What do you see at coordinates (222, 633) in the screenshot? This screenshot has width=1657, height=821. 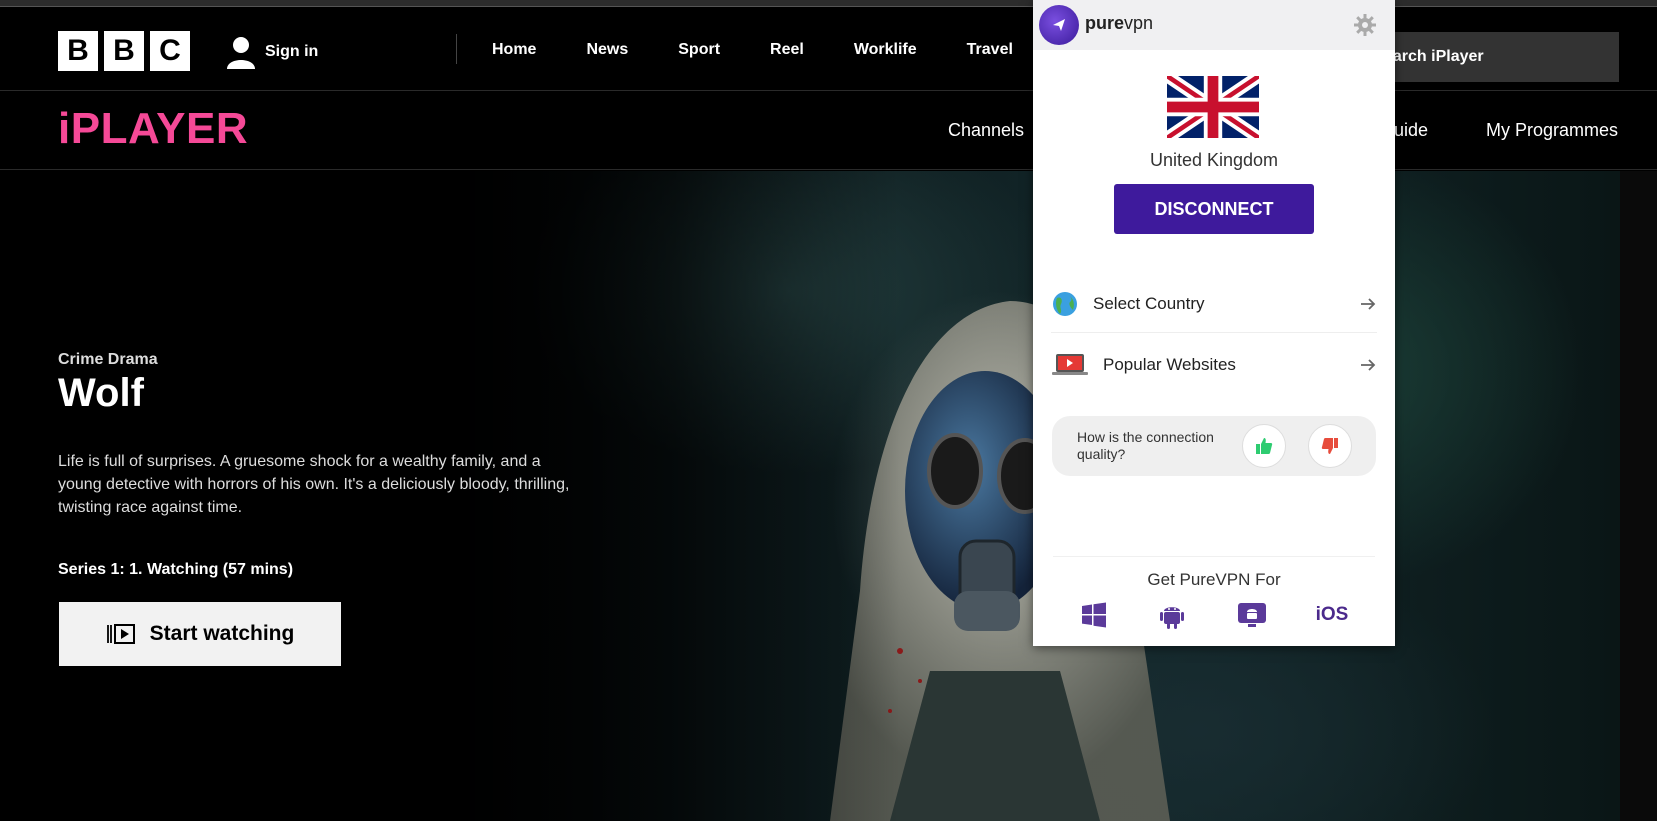 I see `start-watching-label: Start watching` at bounding box center [222, 633].